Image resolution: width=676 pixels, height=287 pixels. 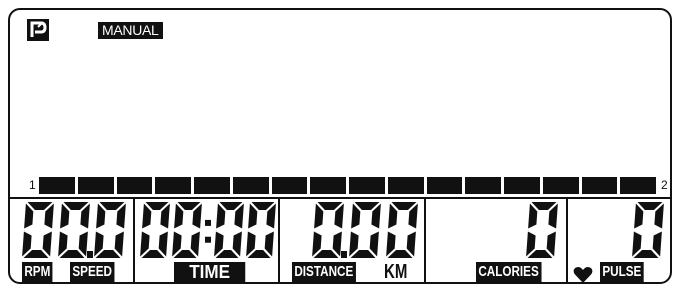 What do you see at coordinates (37, 272) in the screenshot?
I see `rpm-label: RPM` at bounding box center [37, 272].